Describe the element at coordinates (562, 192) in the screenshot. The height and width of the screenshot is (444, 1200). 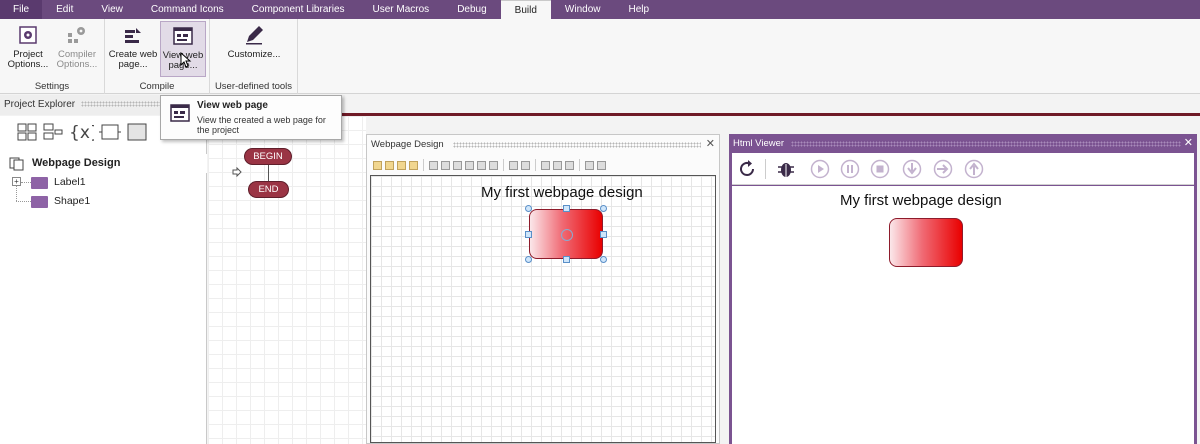
I see `canvas-label-text: My first webpage design` at that location.